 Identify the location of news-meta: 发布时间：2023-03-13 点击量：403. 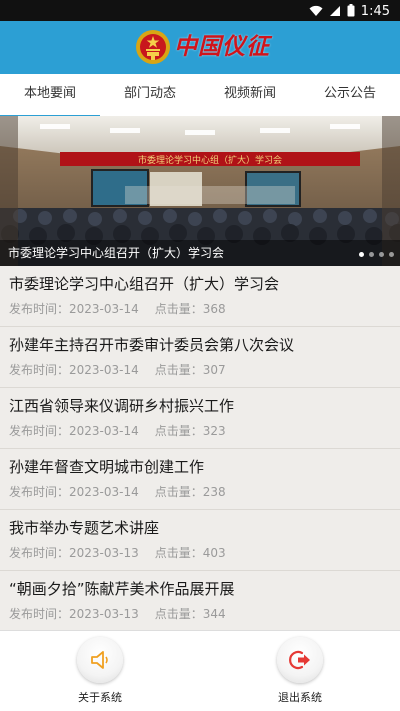
(204, 553).